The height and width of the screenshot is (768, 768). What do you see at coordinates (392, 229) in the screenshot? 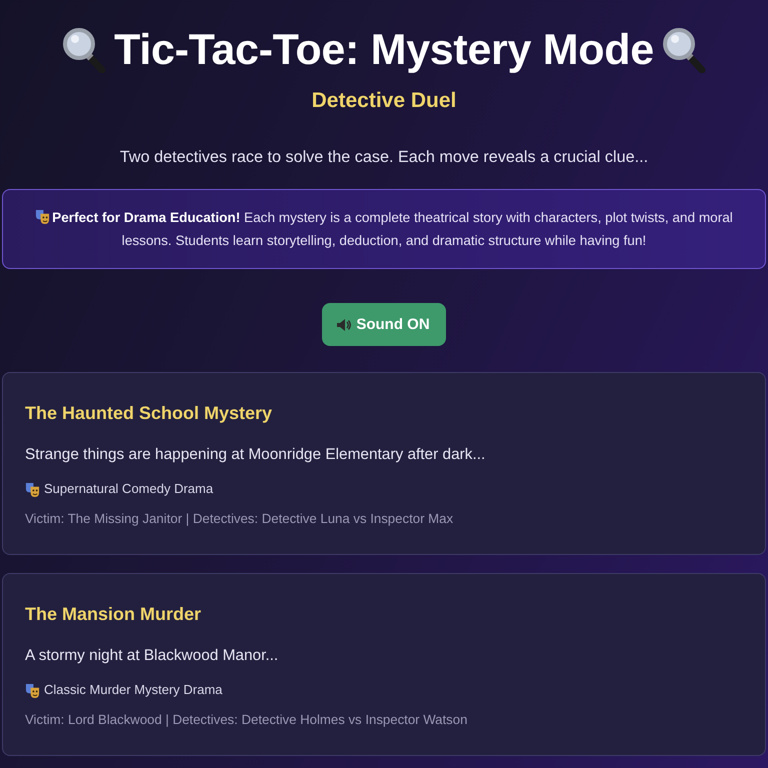
I see `info-text: Perfect for Drama Education! Each mystery is a complete theatrical story with characters, plot twists, and moral lessons. Students learn storytelling, deduction, and dramatic structure while having fun!` at bounding box center [392, 229].